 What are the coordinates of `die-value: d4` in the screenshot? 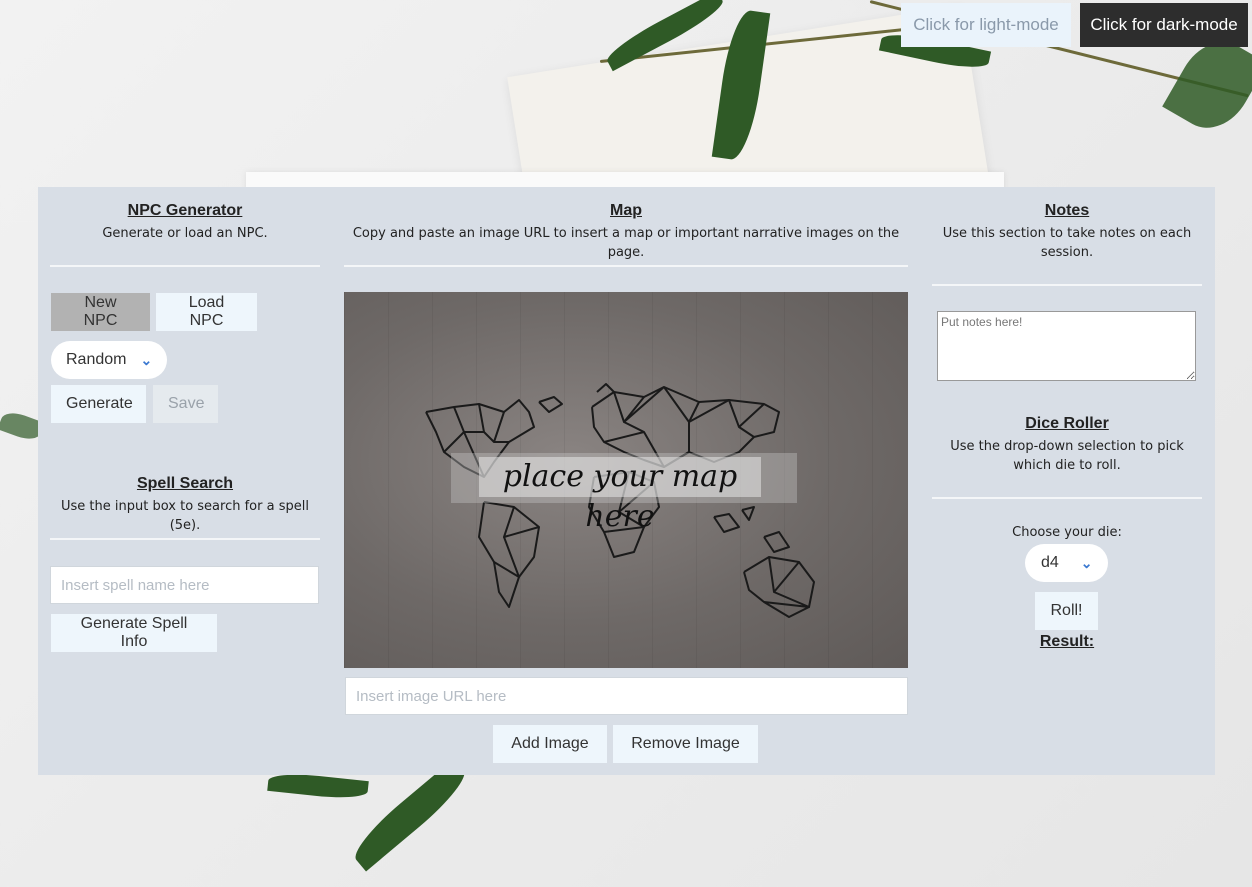 It's located at (1050, 562).